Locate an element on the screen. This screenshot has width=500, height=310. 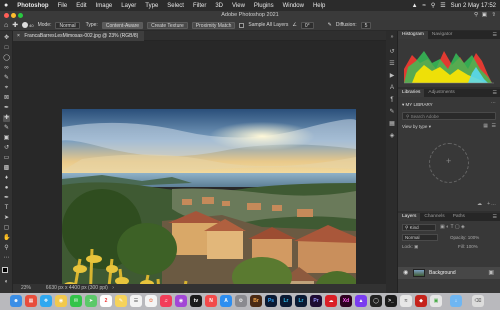
capture-one-icon: ◯ is located at coordinates (376, 301).